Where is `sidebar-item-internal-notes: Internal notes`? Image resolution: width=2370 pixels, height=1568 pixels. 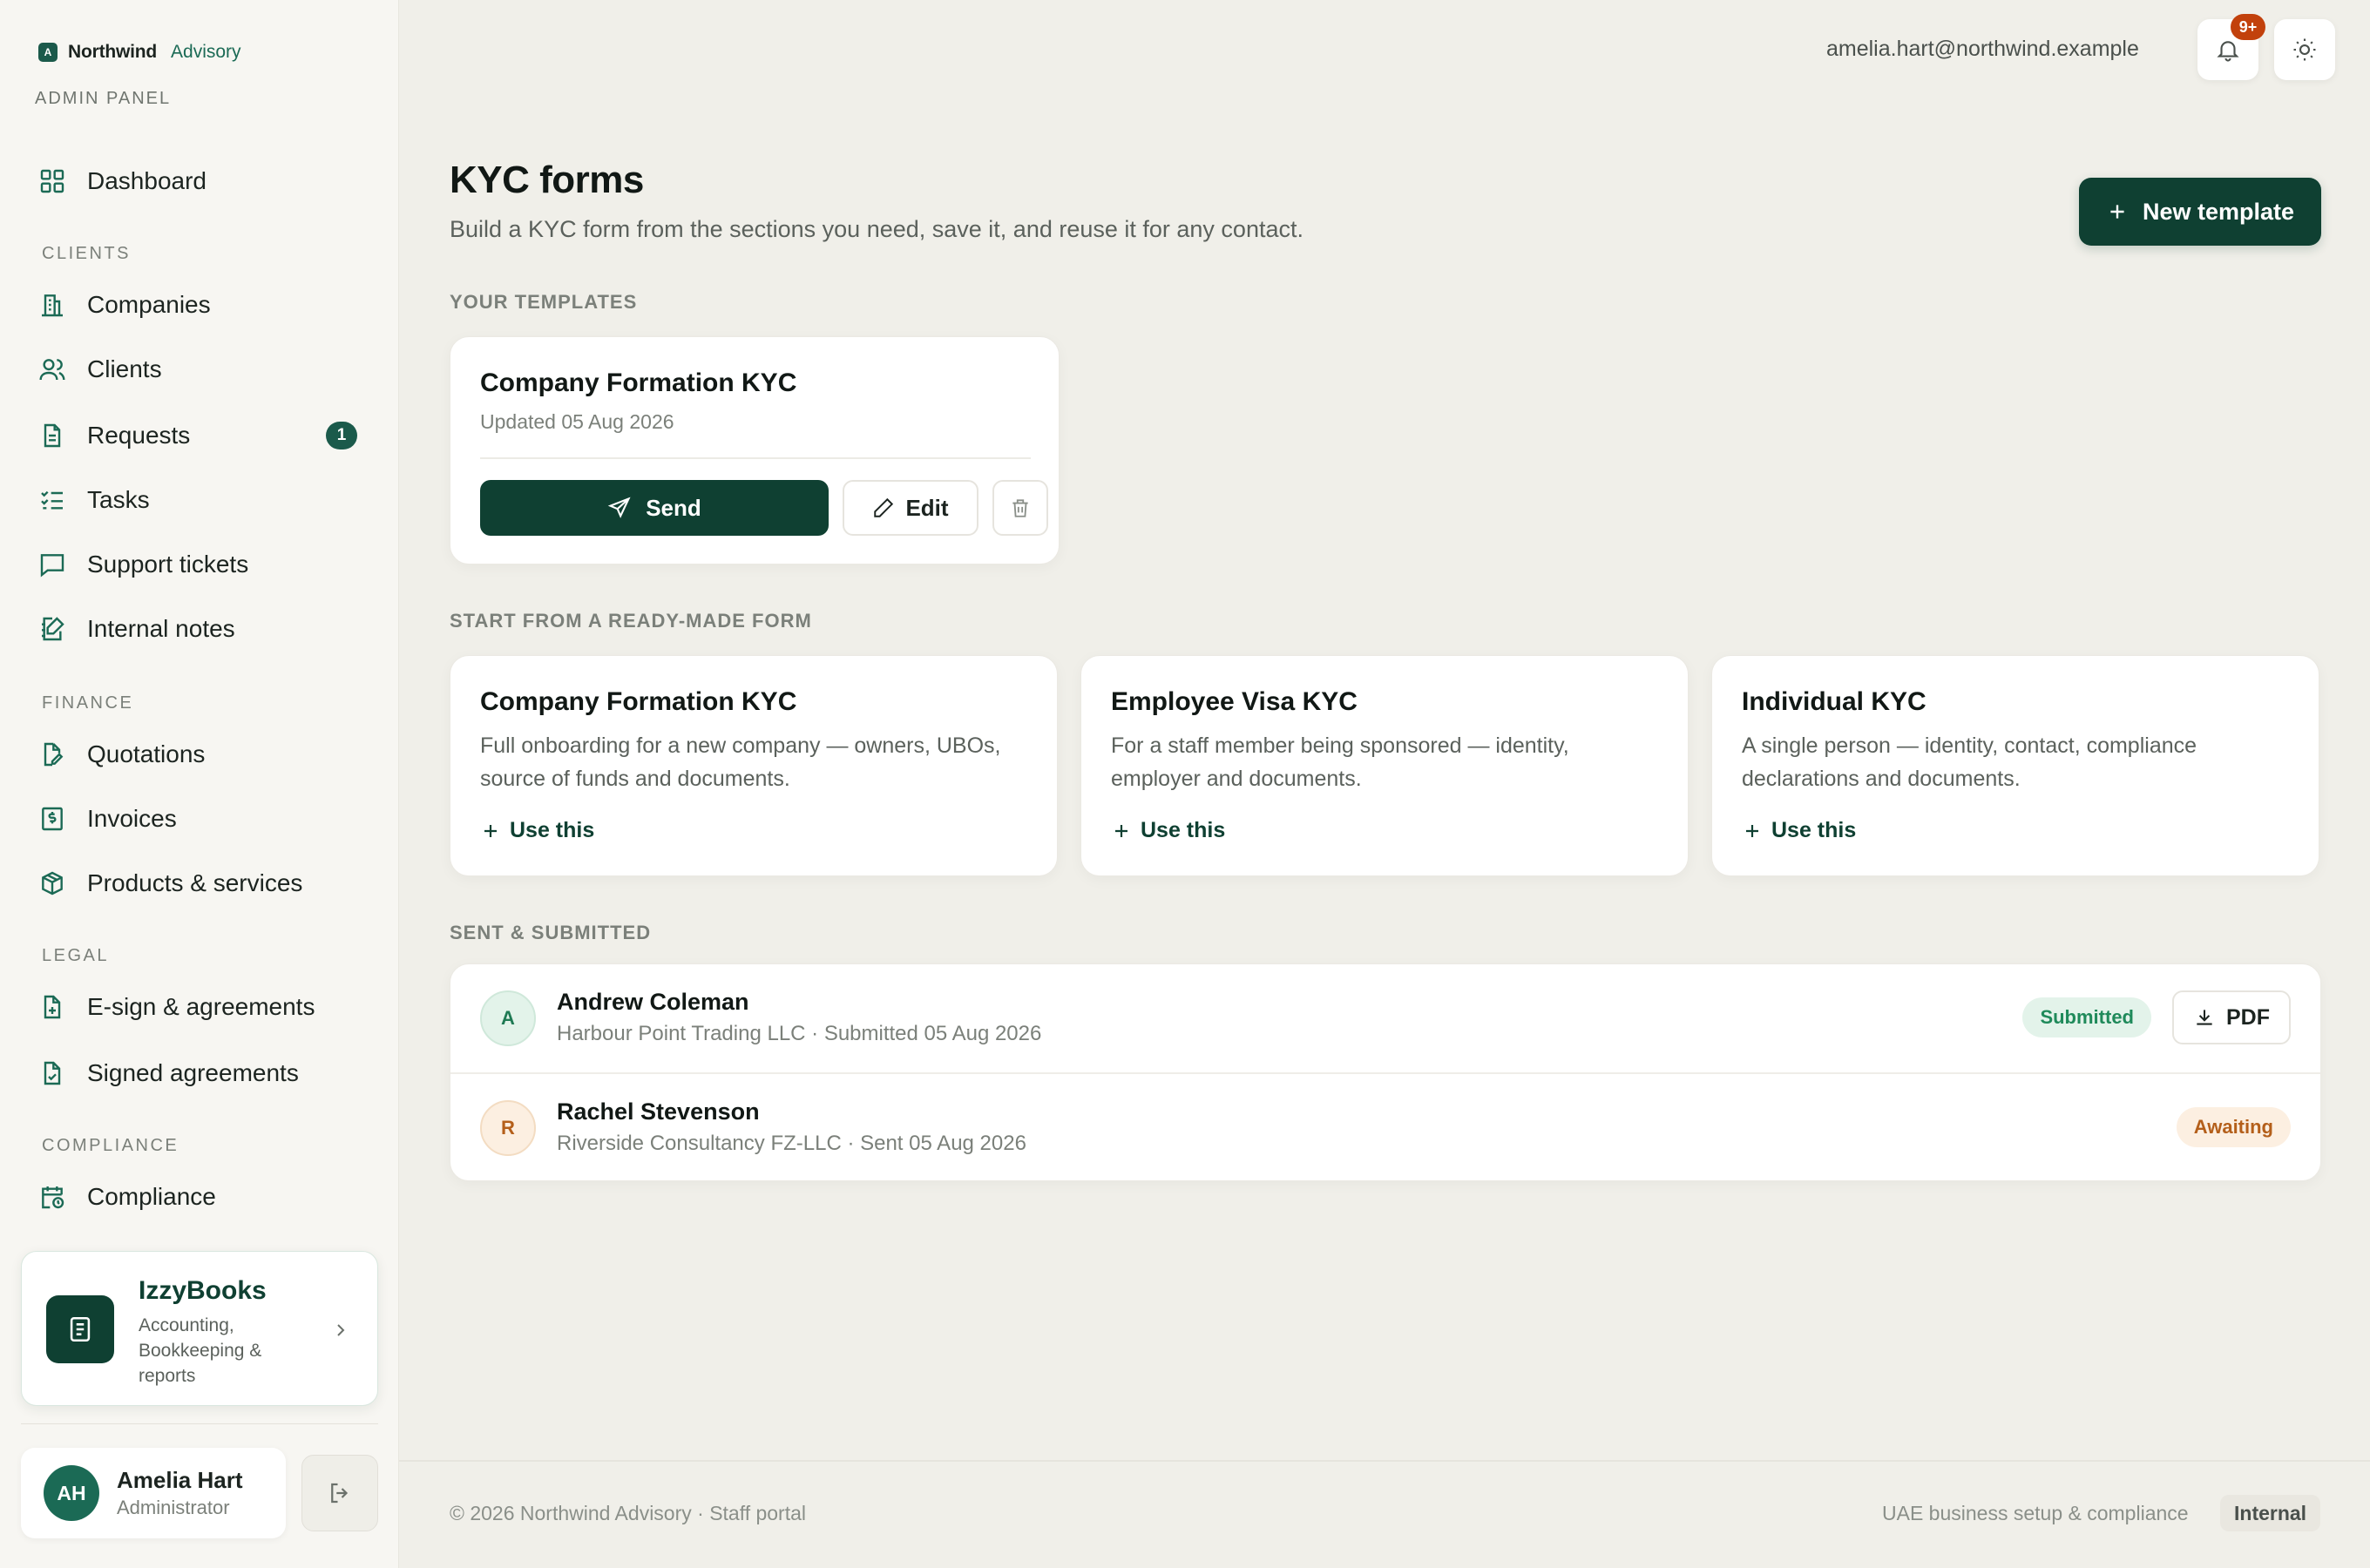 sidebar-item-internal-notes: Internal notes is located at coordinates (203, 629).